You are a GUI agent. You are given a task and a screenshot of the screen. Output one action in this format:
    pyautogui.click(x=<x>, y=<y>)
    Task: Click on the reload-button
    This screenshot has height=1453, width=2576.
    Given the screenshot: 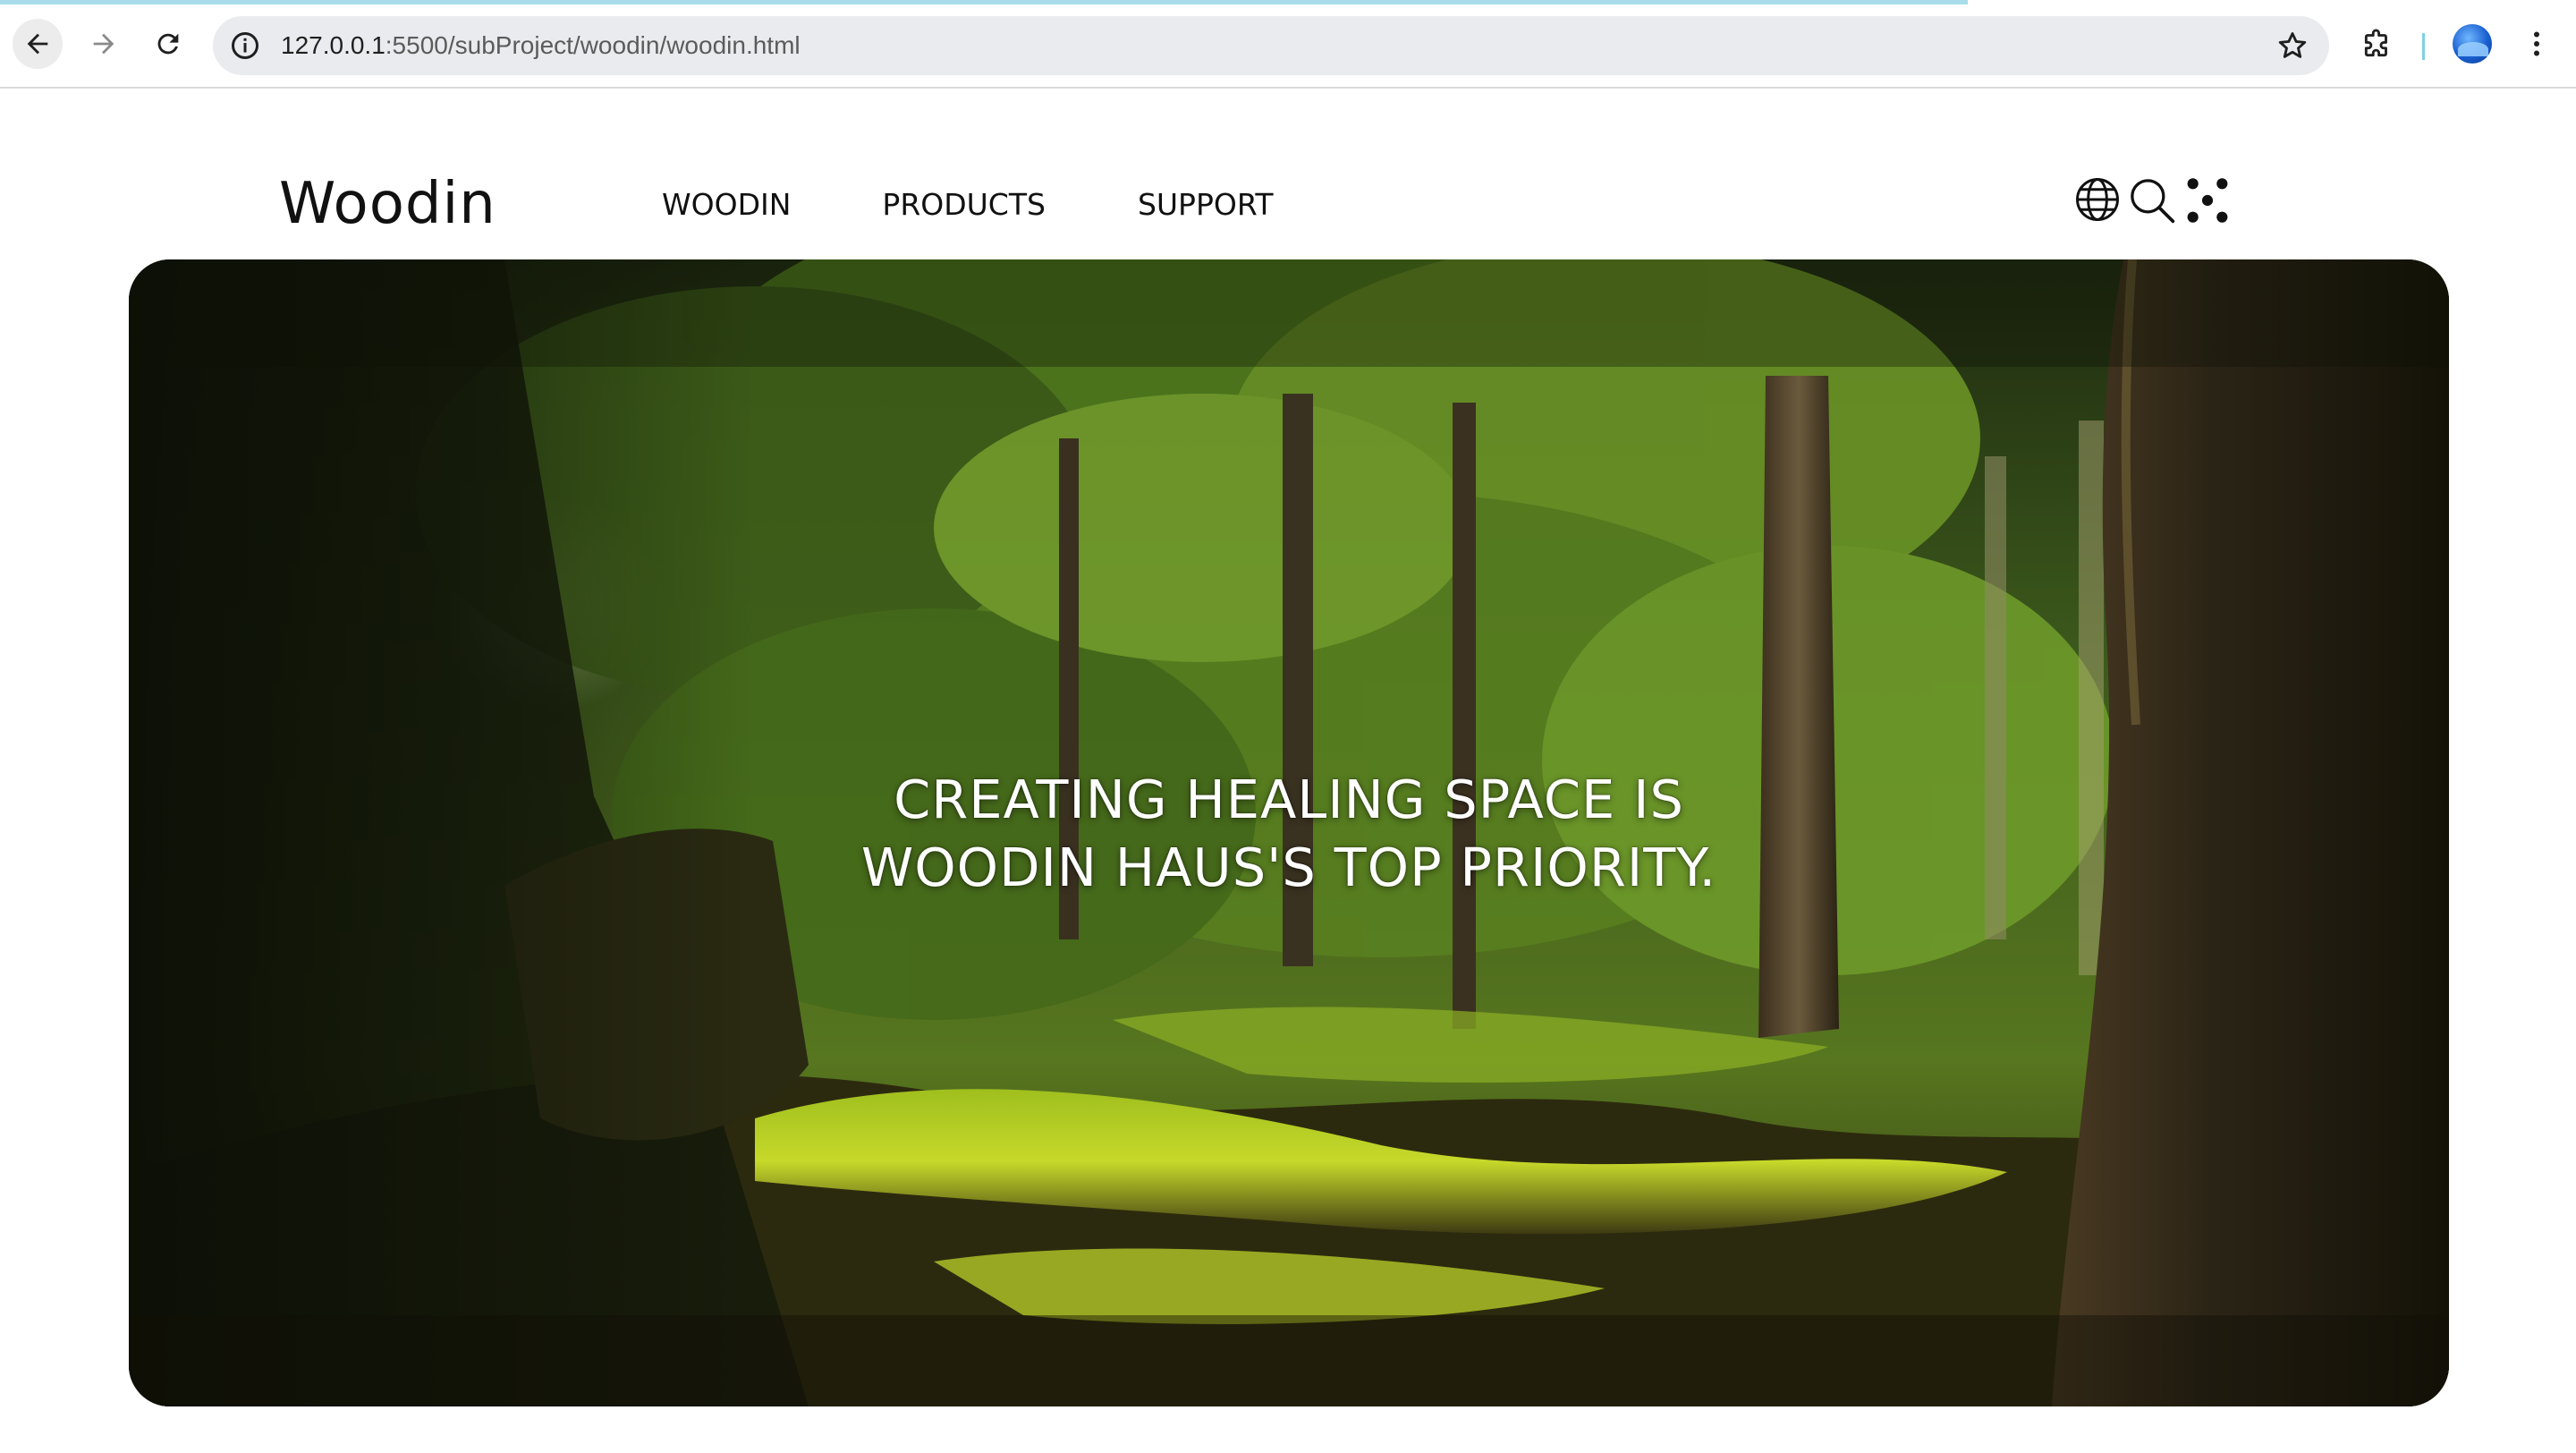 What is the action you would take?
    pyautogui.click(x=168, y=44)
    